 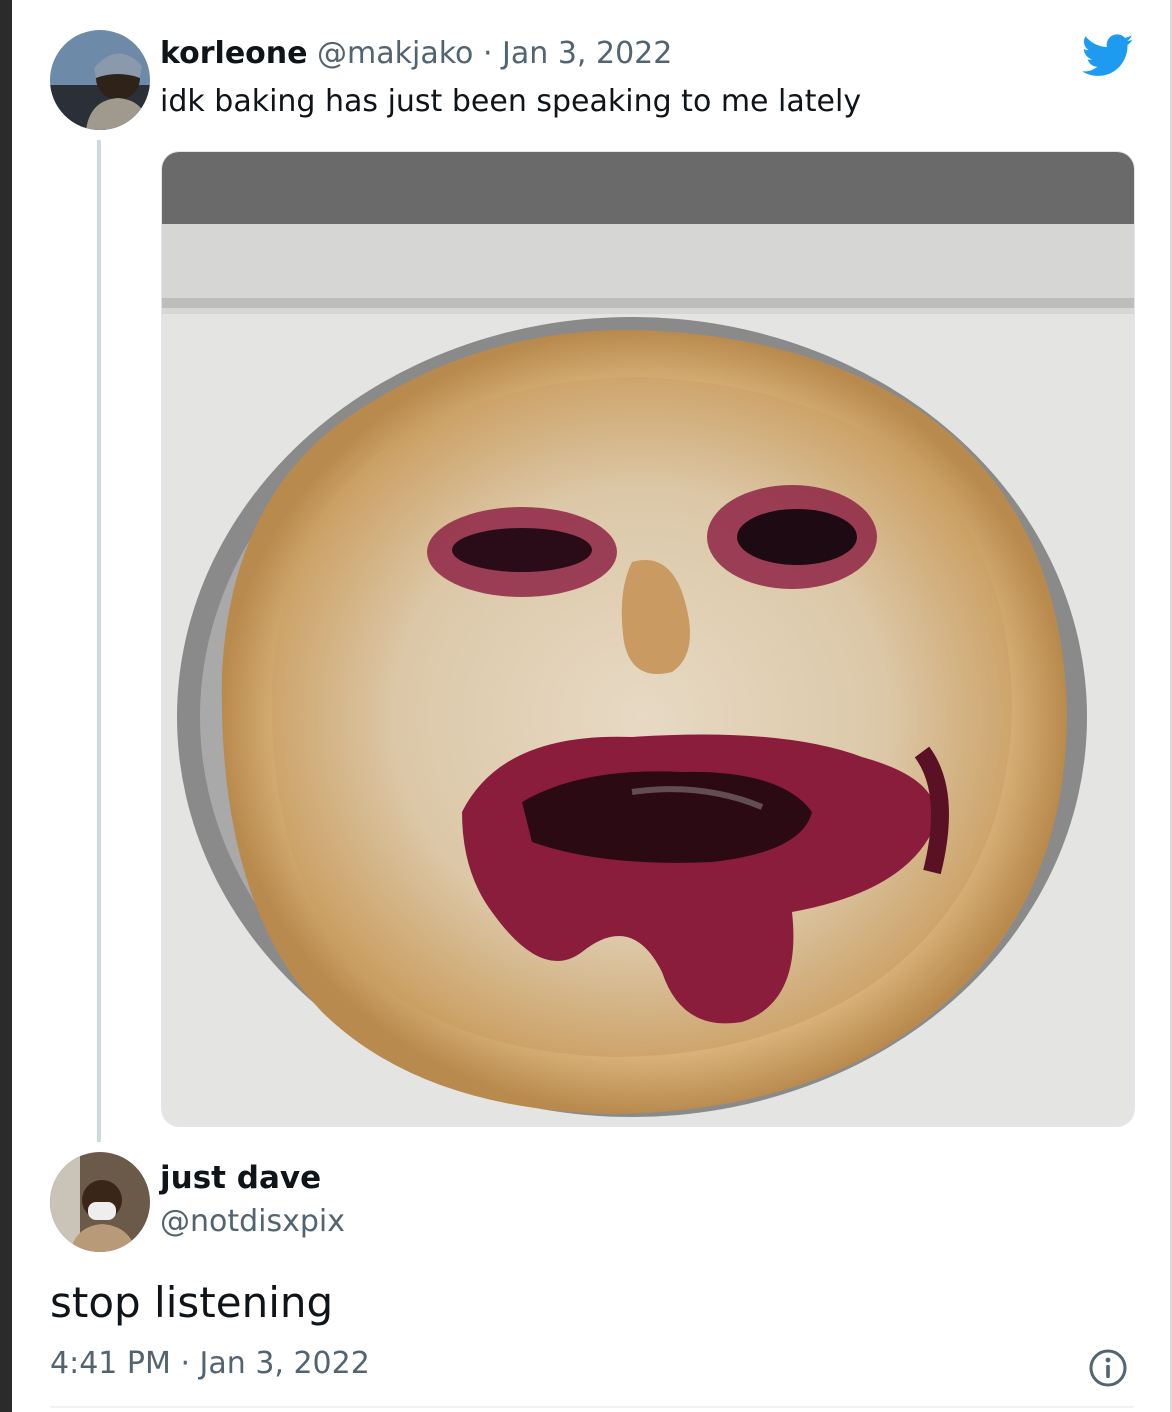 I want to click on reply-text: stop listening, so click(x=192, y=1302).